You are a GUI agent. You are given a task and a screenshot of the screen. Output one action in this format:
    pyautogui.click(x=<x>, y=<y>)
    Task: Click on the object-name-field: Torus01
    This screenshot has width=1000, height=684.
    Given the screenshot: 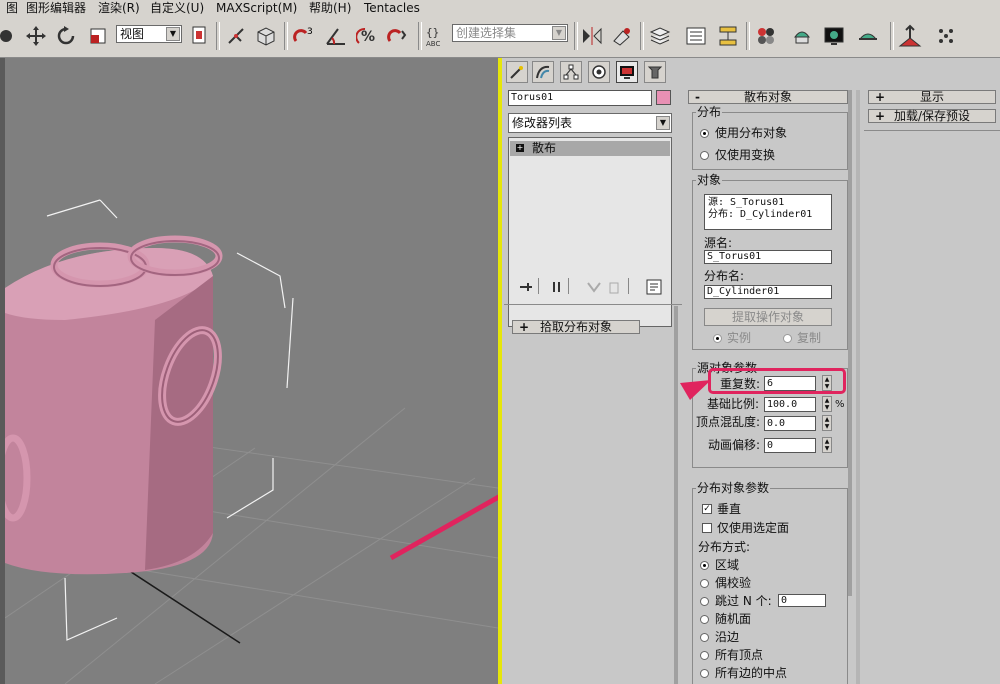 What is the action you would take?
    pyautogui.click(x=580, y=98)
    